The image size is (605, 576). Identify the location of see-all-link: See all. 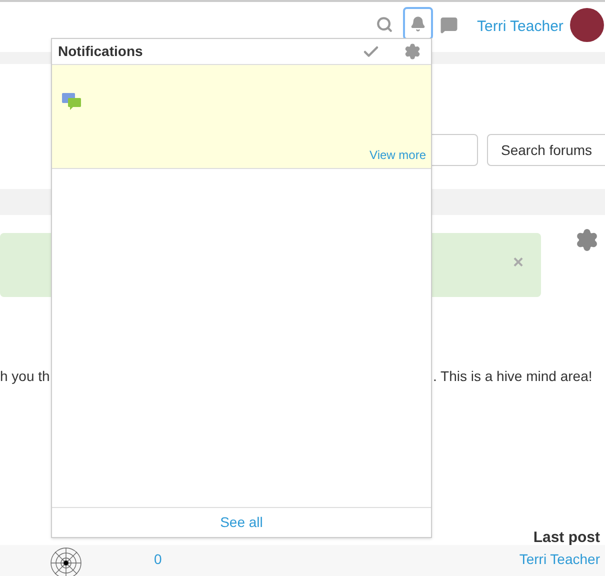
(241, 522).